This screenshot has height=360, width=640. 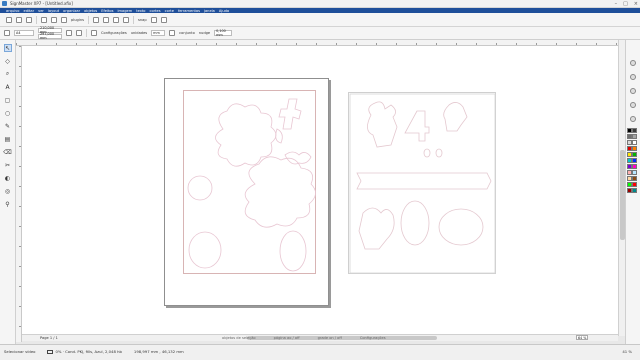 I want to click on zoom-in-icon, so click(x=116, y=19).